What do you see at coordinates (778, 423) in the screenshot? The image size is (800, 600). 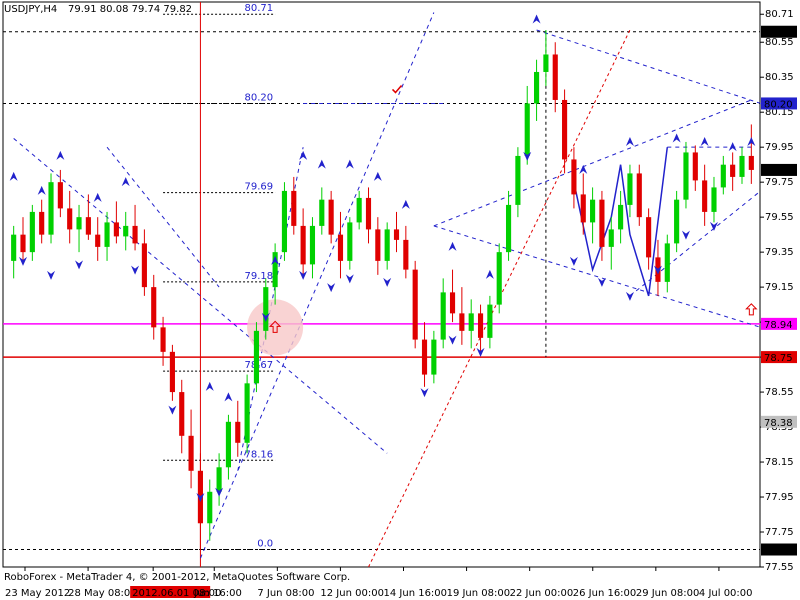 I see `price-tag-label: 78.38` at bounding box center [778, 423].